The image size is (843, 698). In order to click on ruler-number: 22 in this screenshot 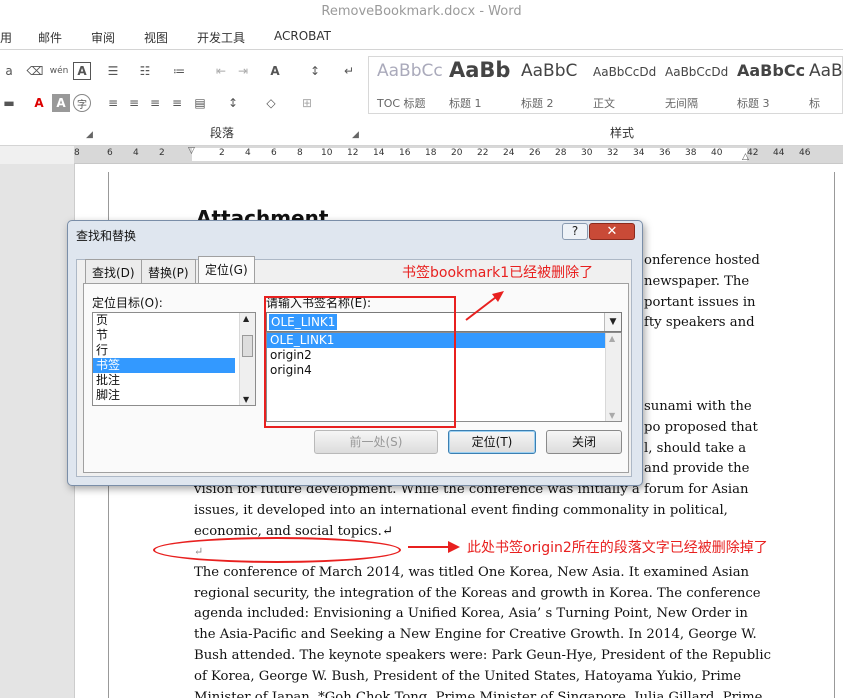, I will do `click(483, 153)`.